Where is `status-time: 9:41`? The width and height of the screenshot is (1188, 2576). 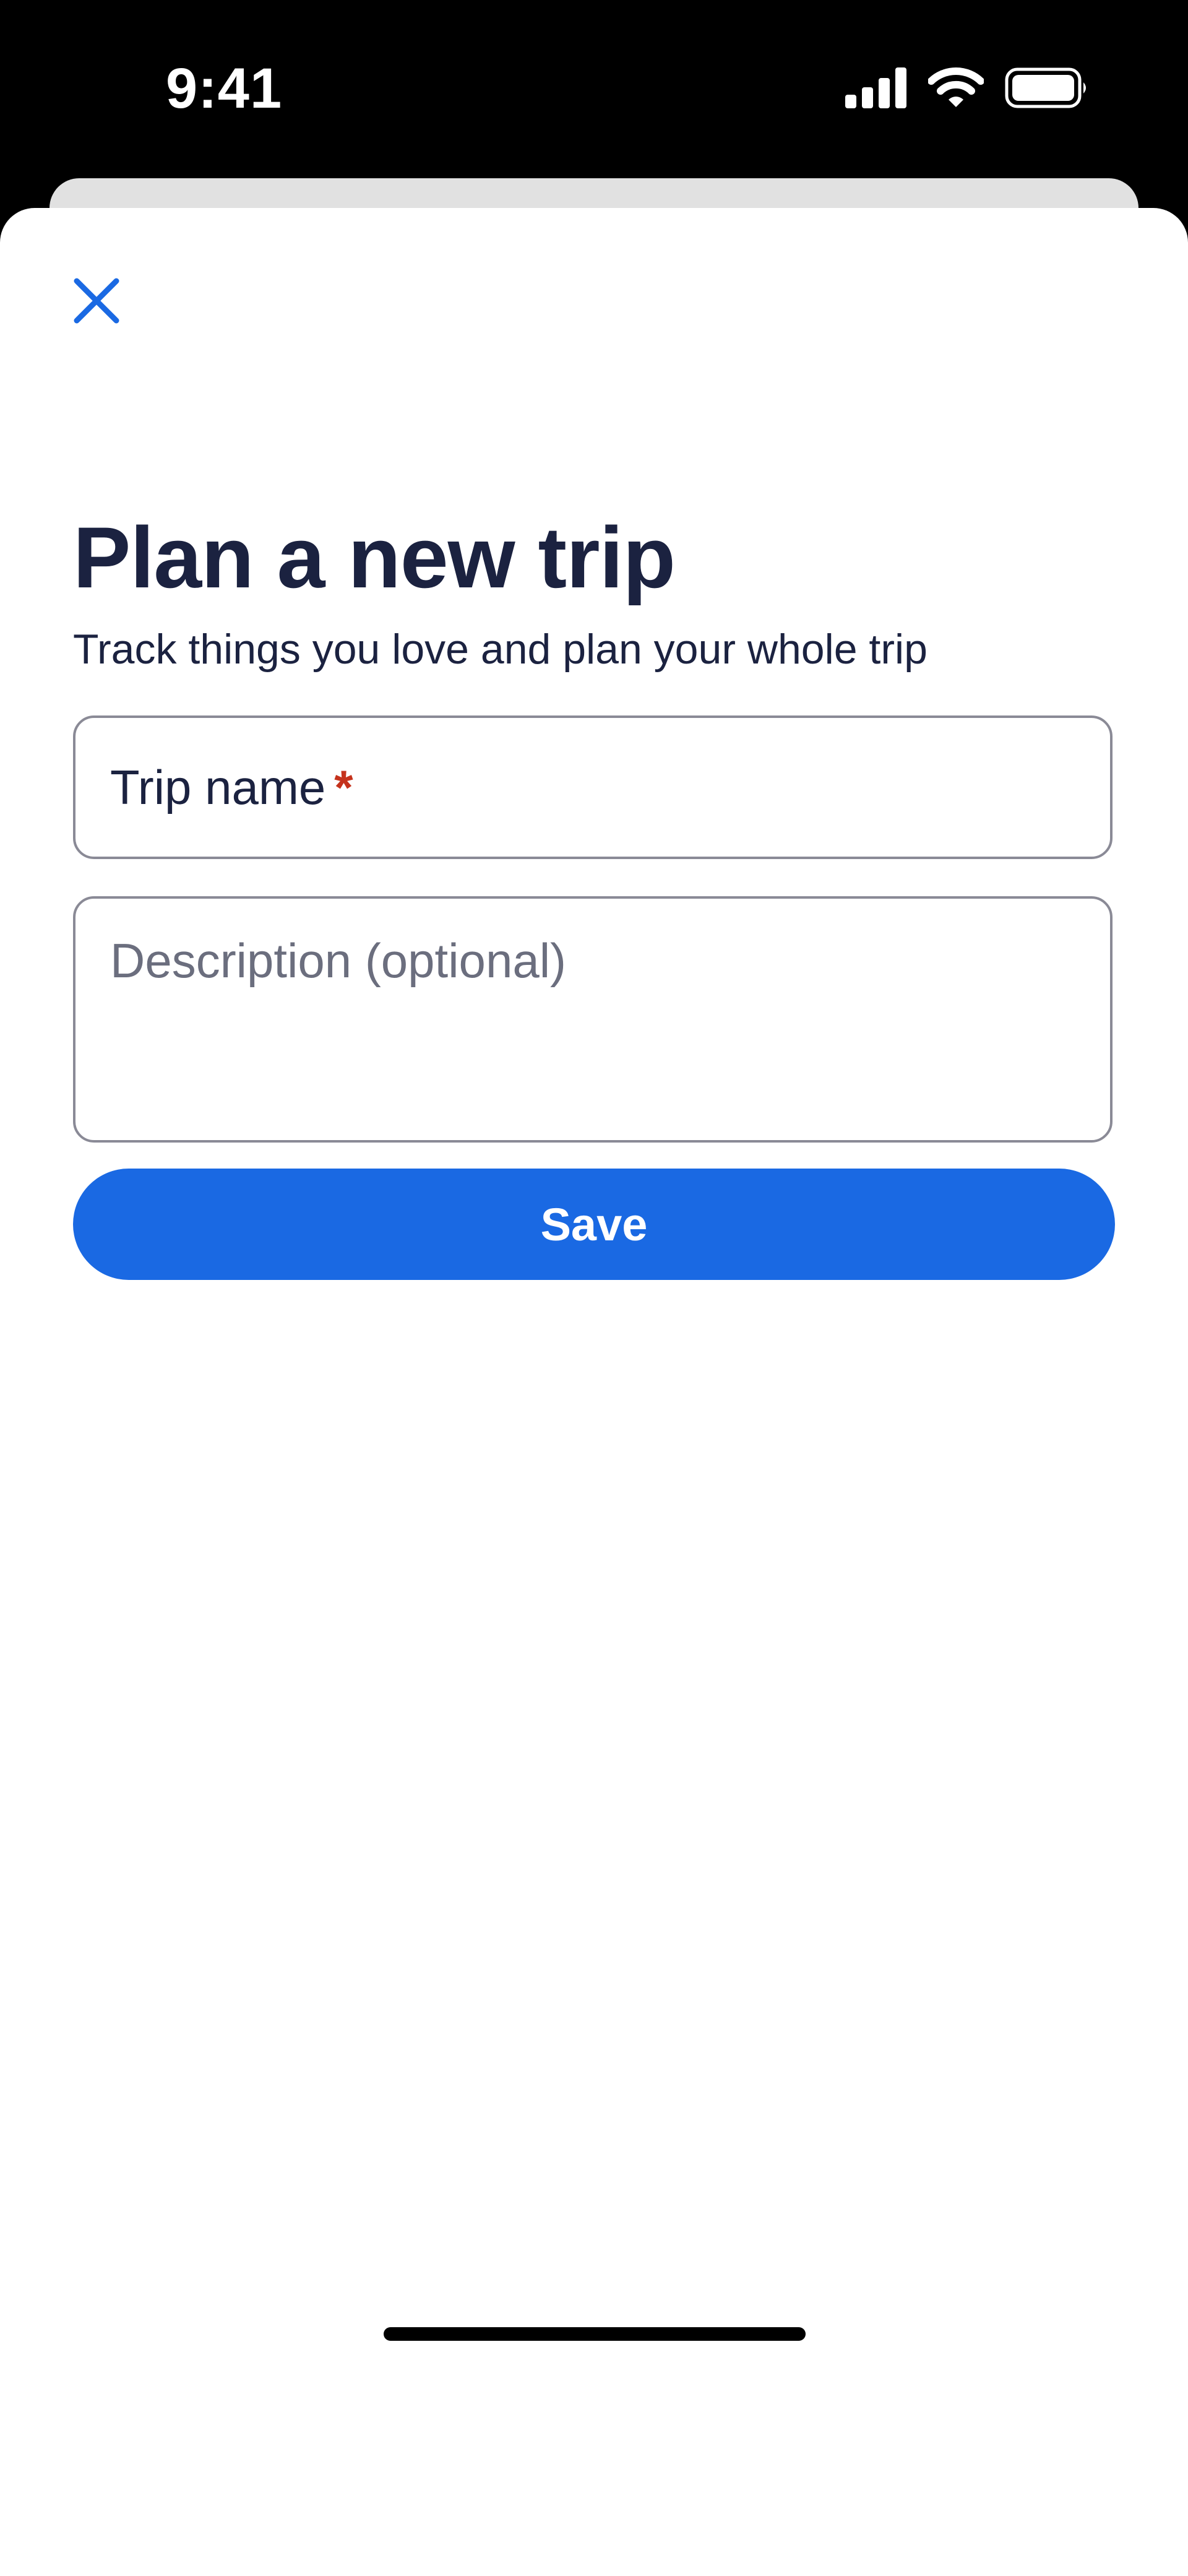
status-time: 9:41 is located at coordinates (224, 88).